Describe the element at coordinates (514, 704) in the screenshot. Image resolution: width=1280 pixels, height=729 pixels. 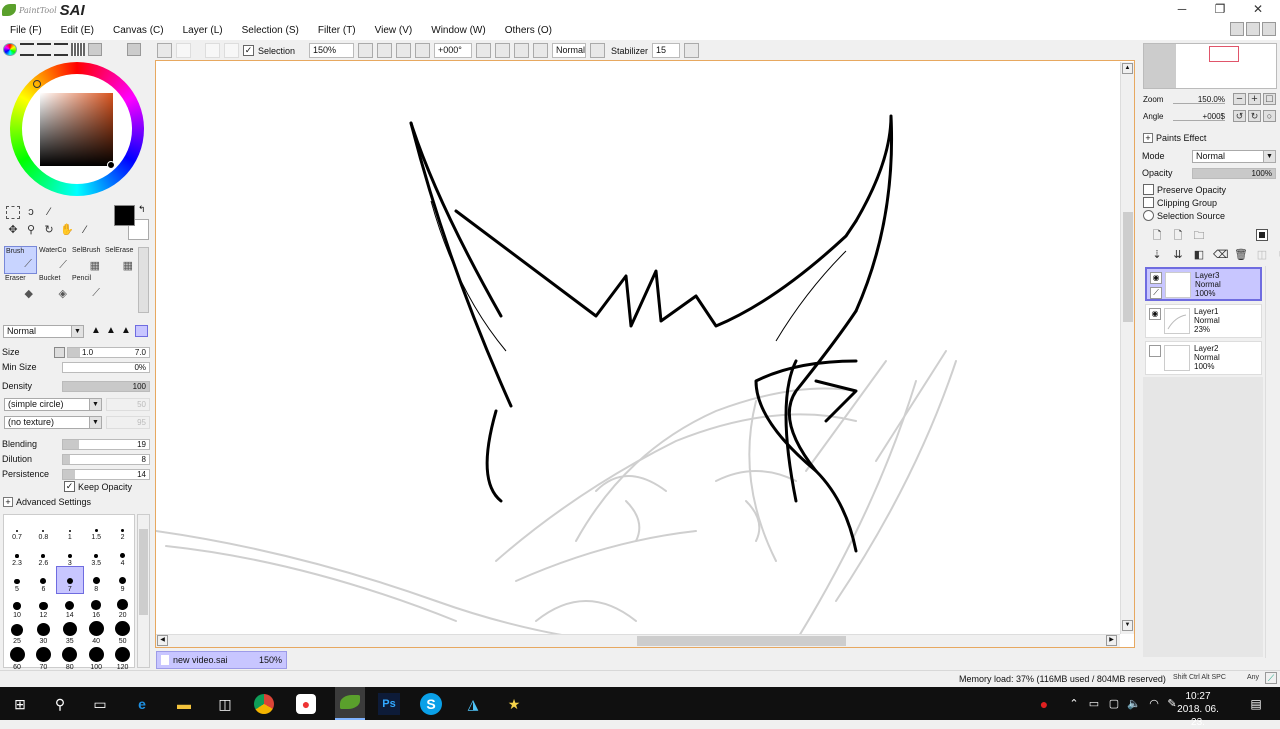
I see `star-app-icon: ★` at that location.